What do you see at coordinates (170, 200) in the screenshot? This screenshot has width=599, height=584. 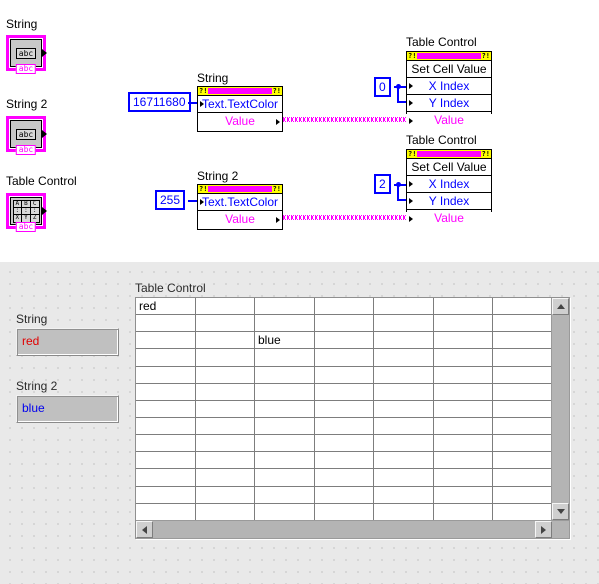 I see `index-constant-255: 255` at bounding box center [170, 200].